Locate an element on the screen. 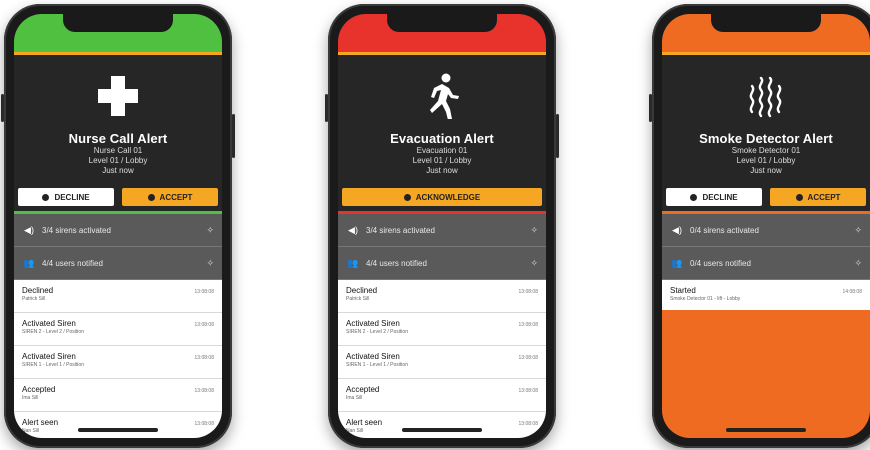 Image resolution: width=870 pixels, height=450 pixels. status-label: 0/4 users notified is located at coordinates (720, 263).